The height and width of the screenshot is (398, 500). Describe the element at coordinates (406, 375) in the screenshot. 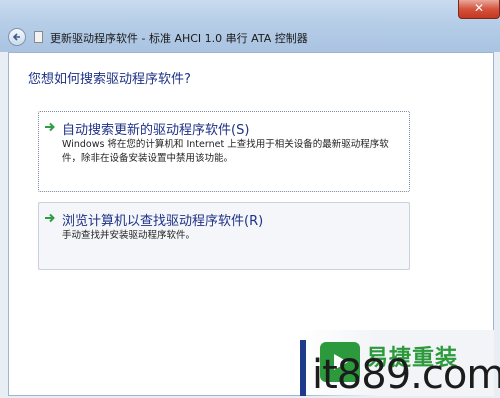

I see `watermark-url: it889.com` at that location.